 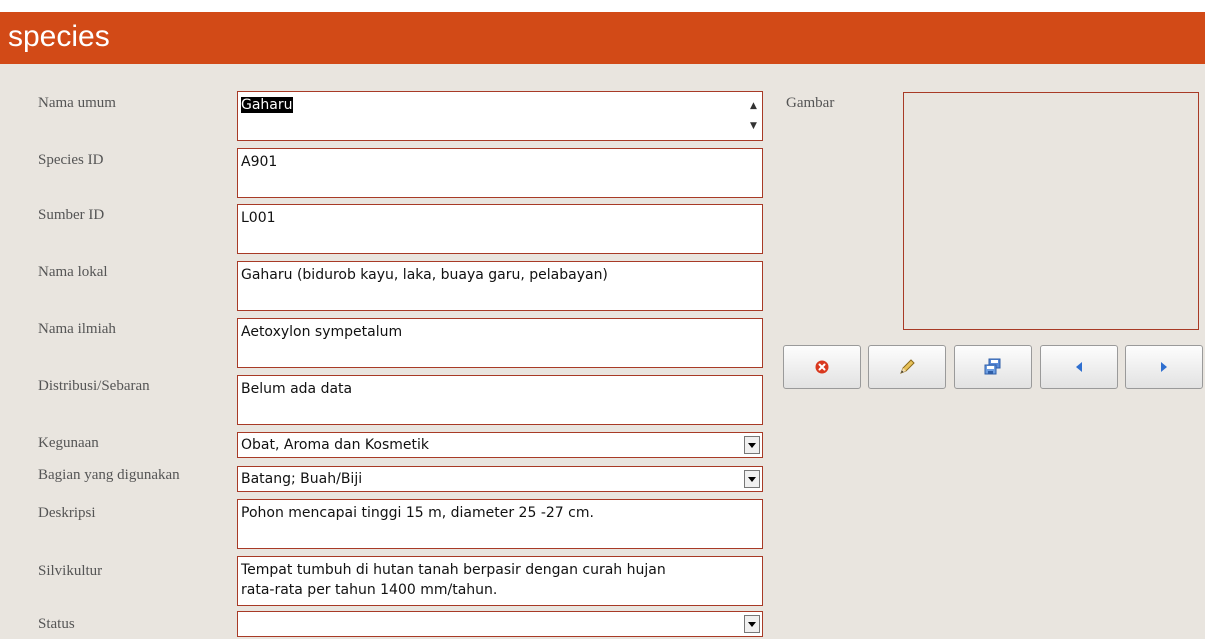 I want to click on nama-ilmiah-field: Aetoxylon sympetalum, so click(x=500, y=343).